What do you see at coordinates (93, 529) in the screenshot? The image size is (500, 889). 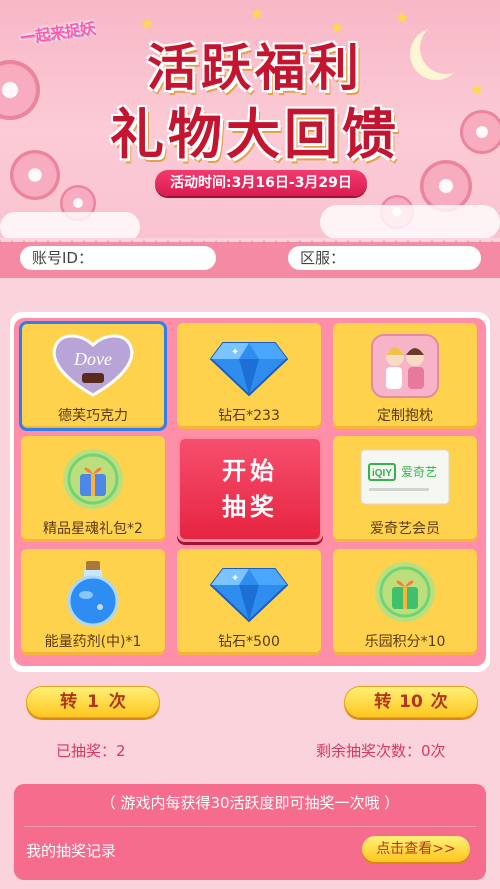 I see `prize-label: 精品星魂礼包*2` at bounding box center [93, 529].